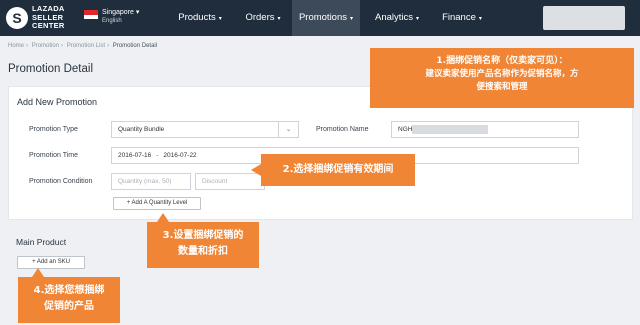 This screenshot has height=325, width=640. I want to click on breadcrumb-promotion: Promotion, so click(45, 46).